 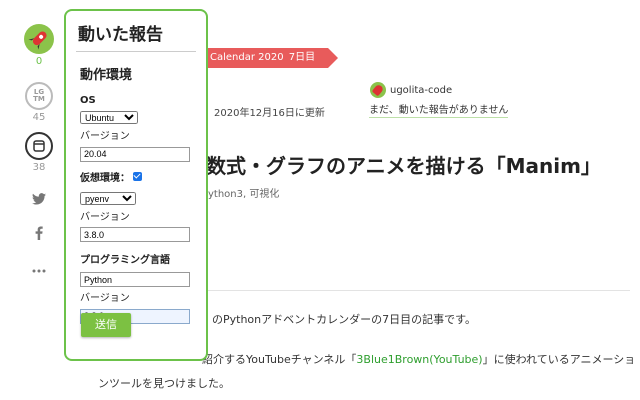 What do you see at coordinates (421, 90) in the screenshot?
I see `author-name: ugolita-code` at bounding box center [421, 90].